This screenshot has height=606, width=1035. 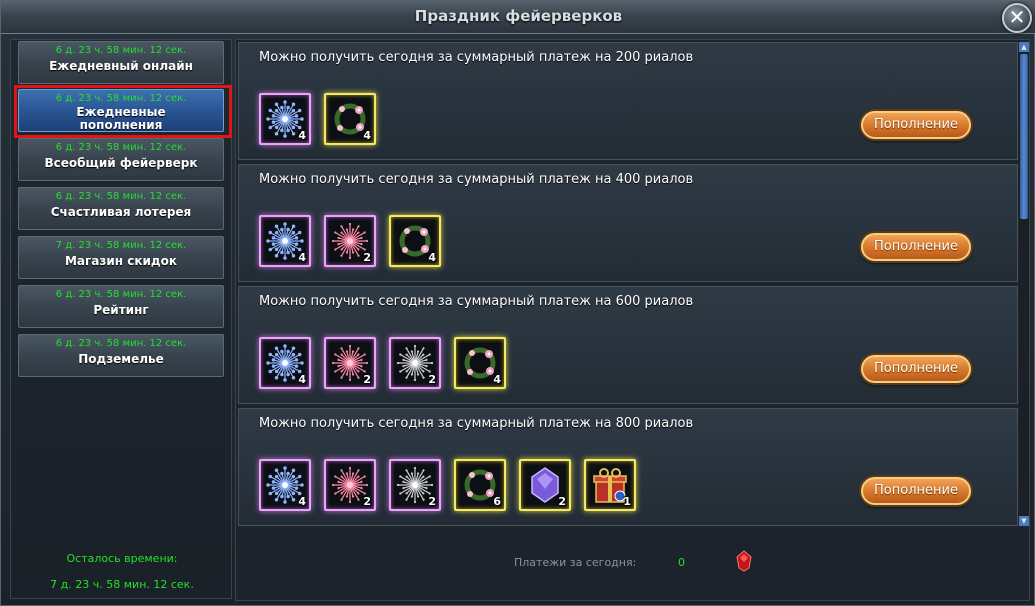 What do you see at coordinates (121, 118) in the screenshot?
I see `sidebar-item-label: Ежедневные пополнения` at bounding box center [121, 118].